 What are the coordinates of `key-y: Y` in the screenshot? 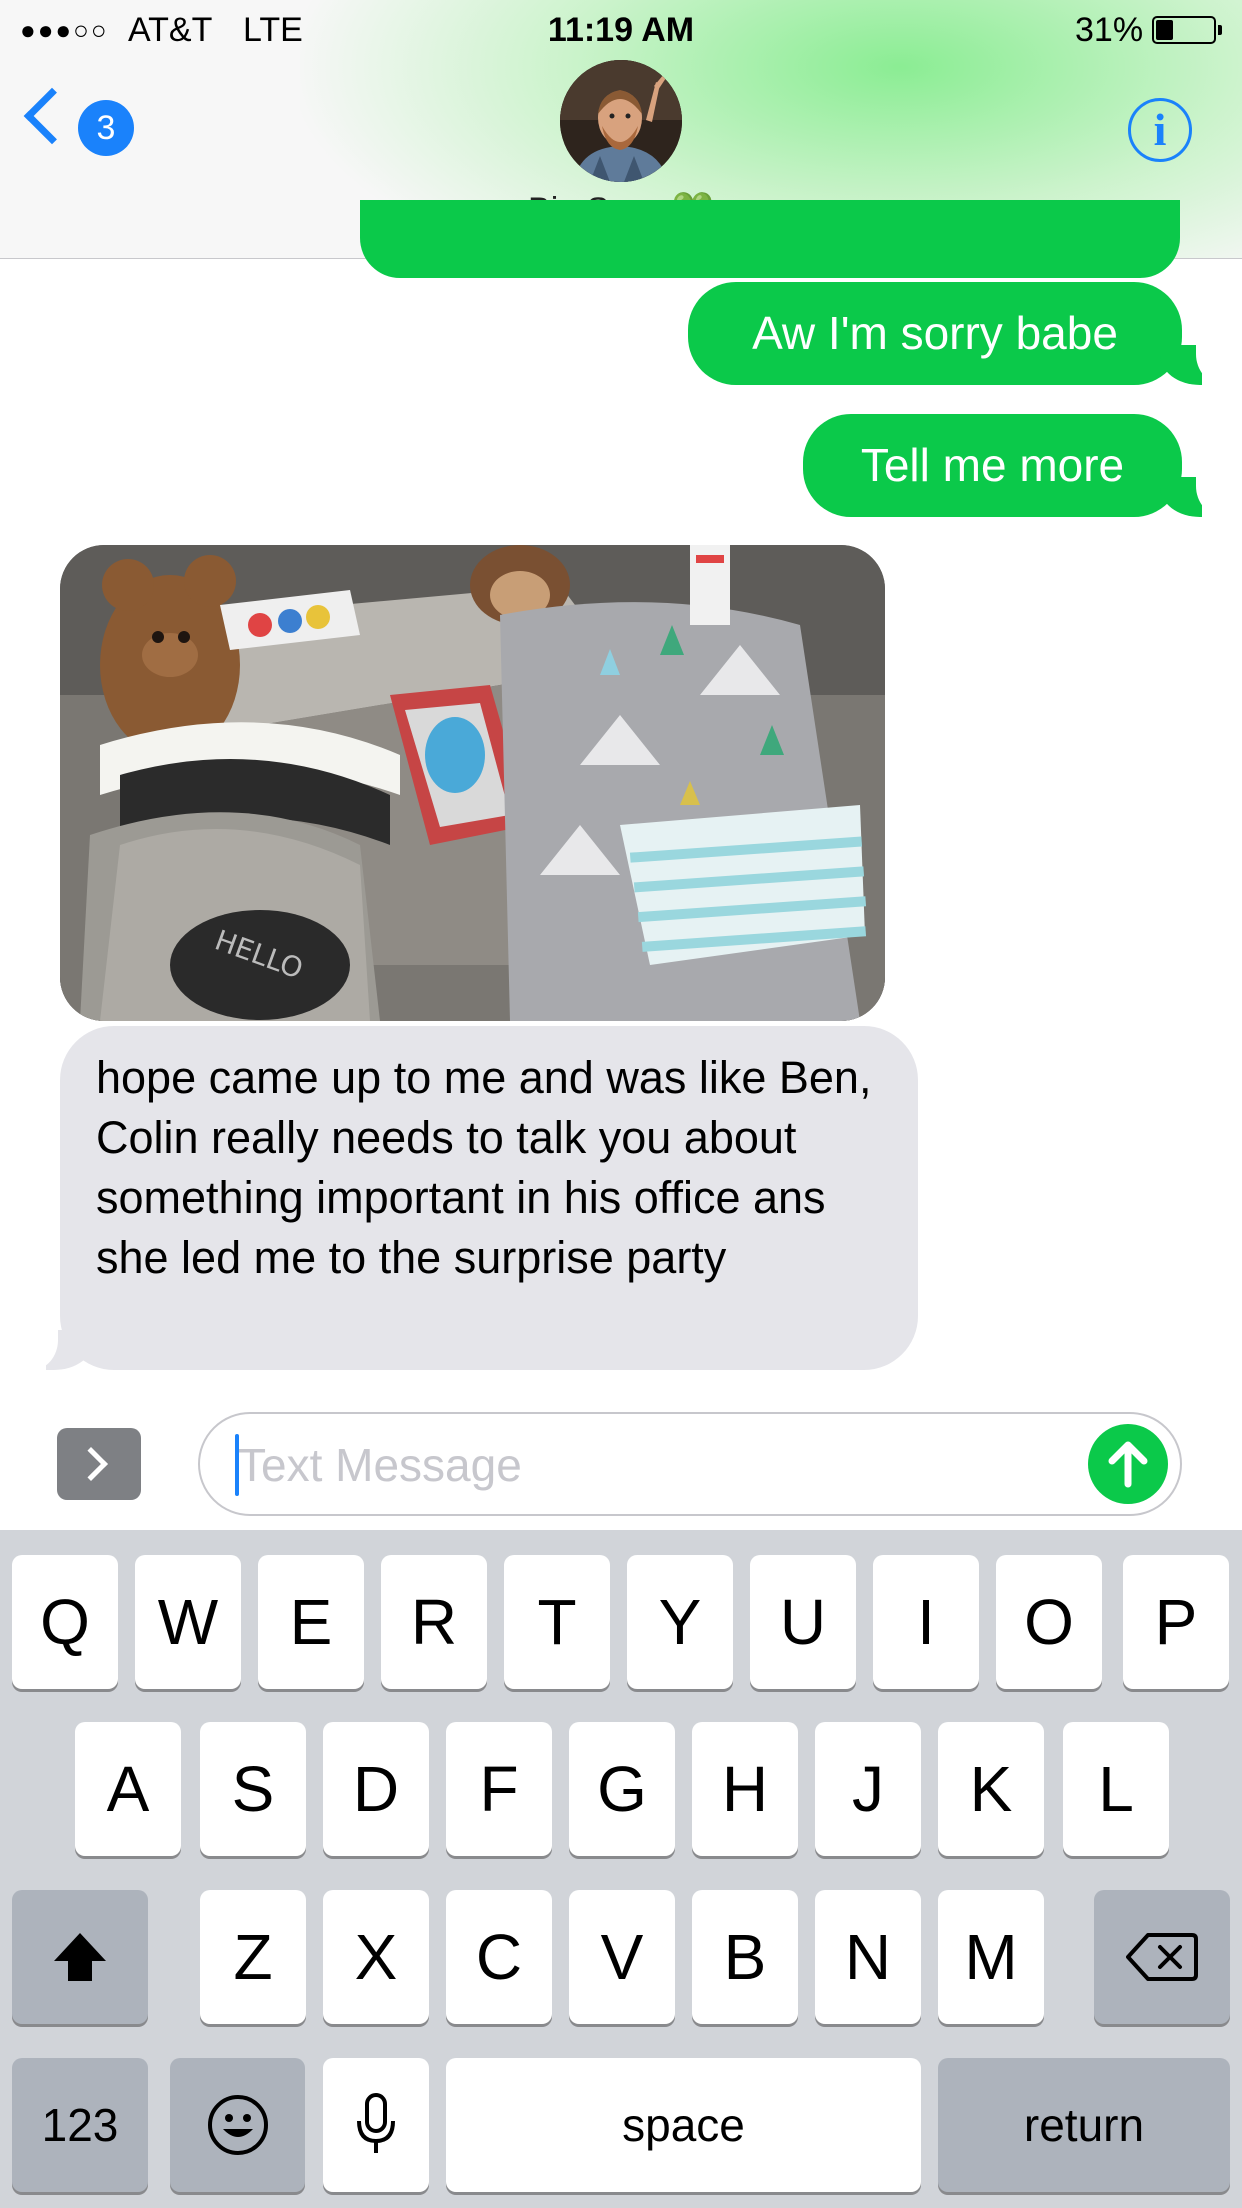 It's located at (680, 1622).